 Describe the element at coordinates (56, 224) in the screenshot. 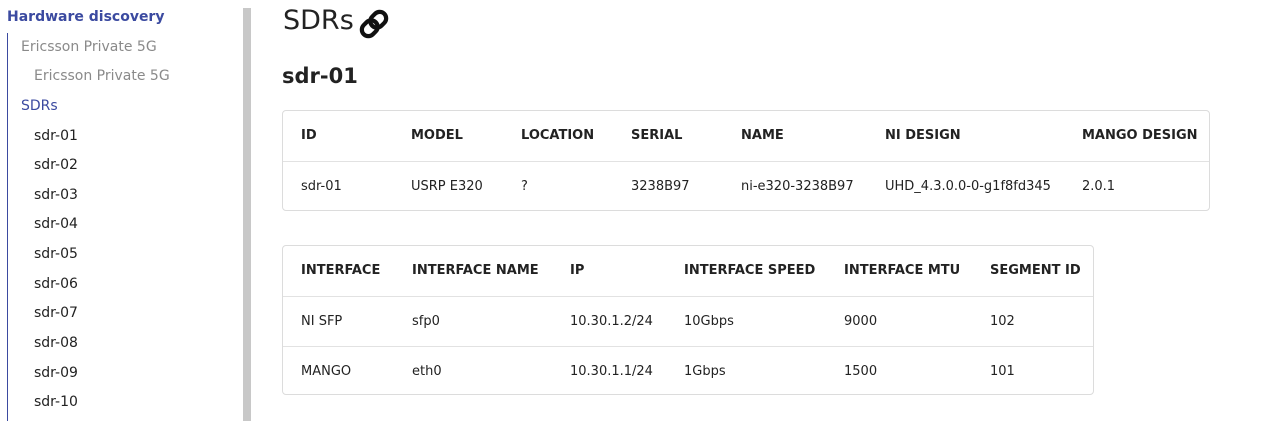

I see `sidebar-item-sdr-04: sdr-04` at that location.